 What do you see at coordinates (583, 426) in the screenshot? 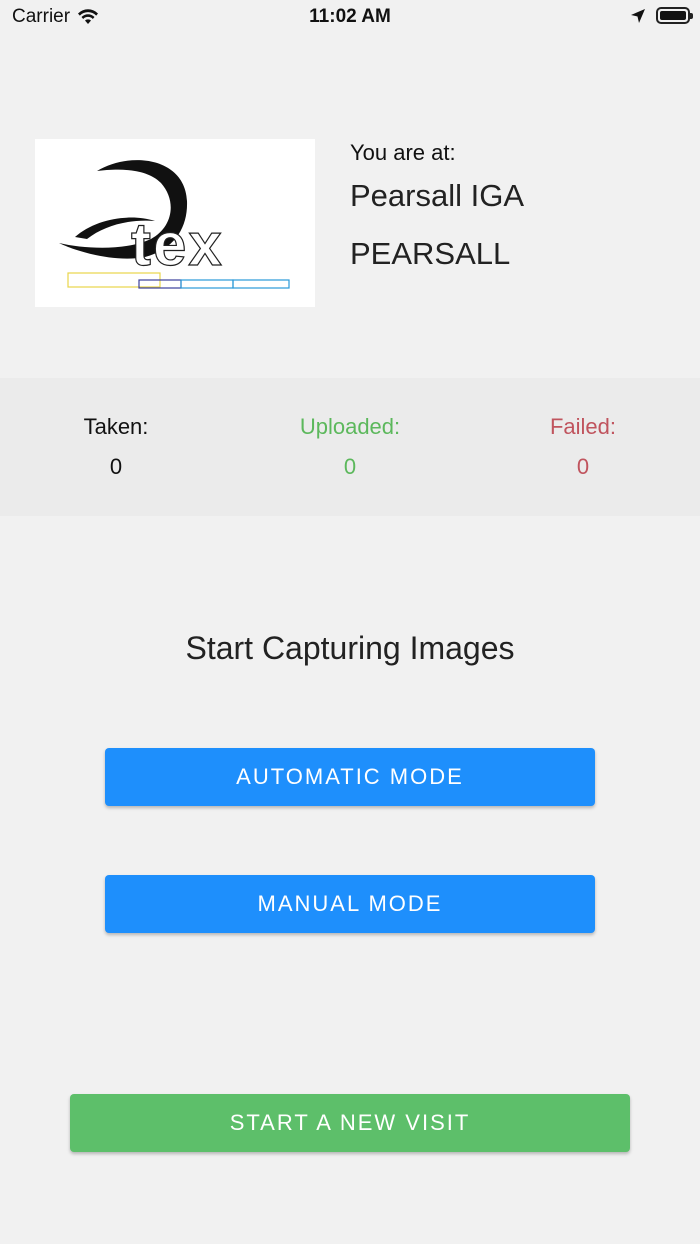
I see `stat-failed-label: Failed:` at bounding box center [583, 426].